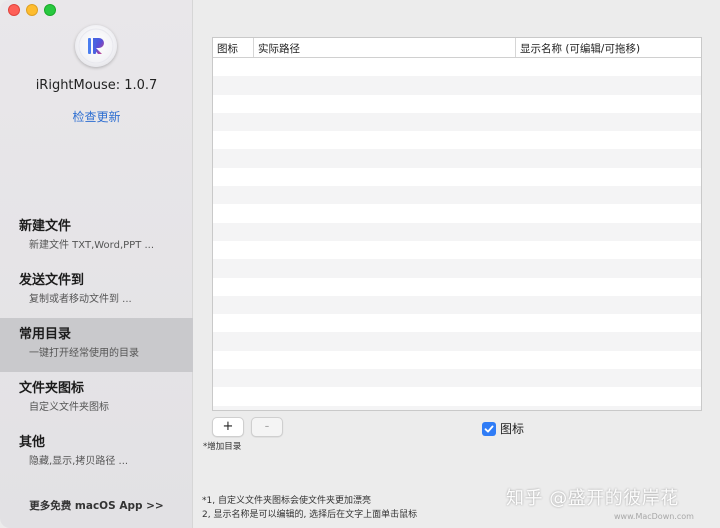 The width and height of the screenshot is (720, 528). I want to click on check-update-link: 检查更新, so click(96, 116).